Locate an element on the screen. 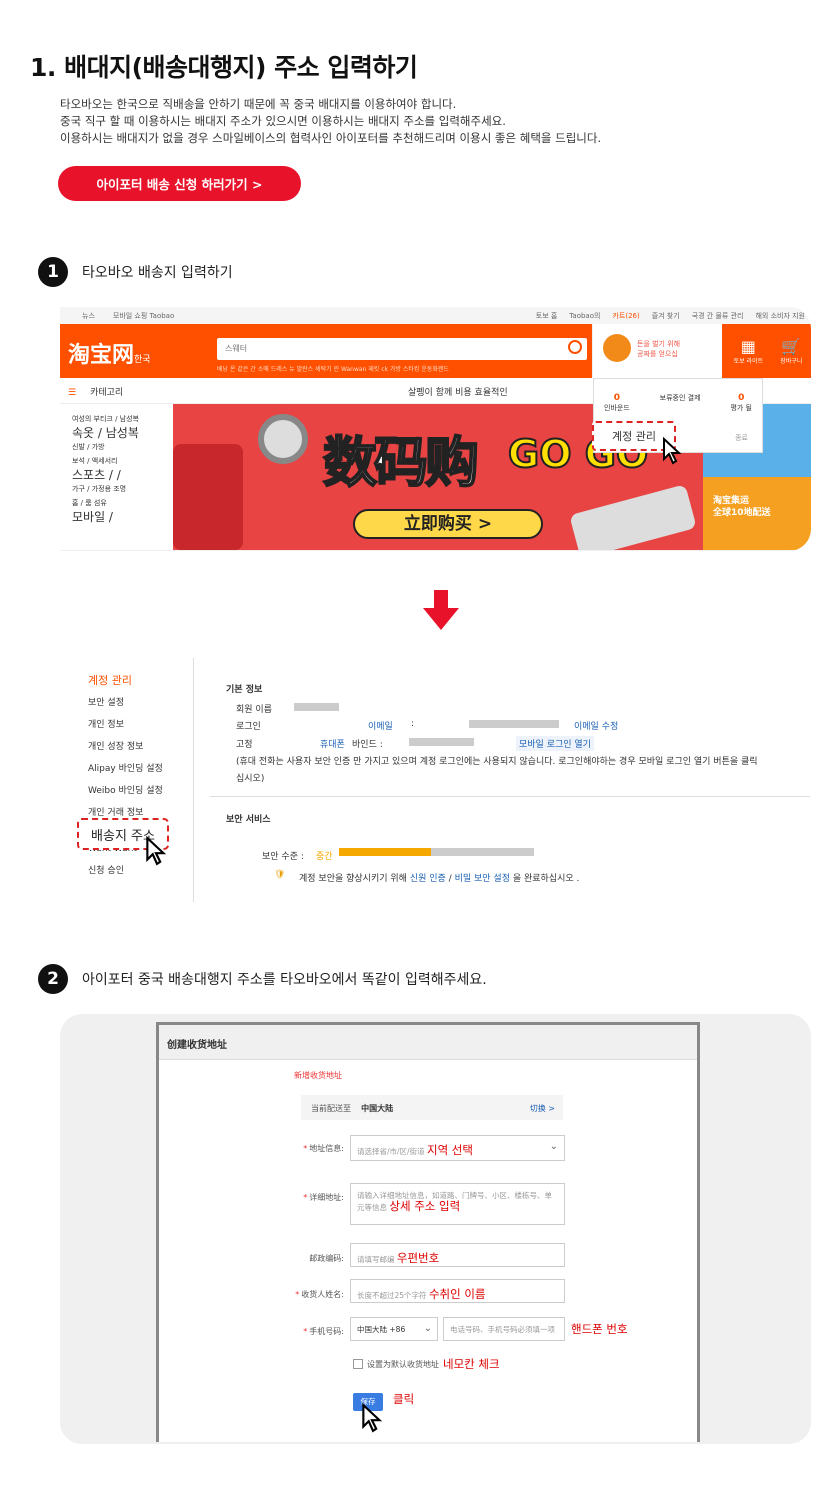  field-label: 로그인 is located at coordinates (248, 727).